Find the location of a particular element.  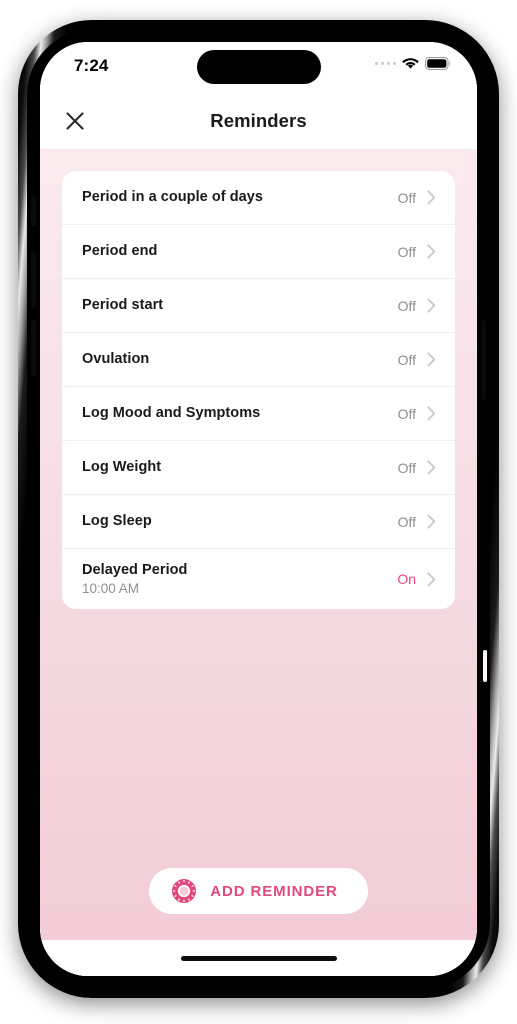

battery-full-icon is located at coordinates (438, 63).